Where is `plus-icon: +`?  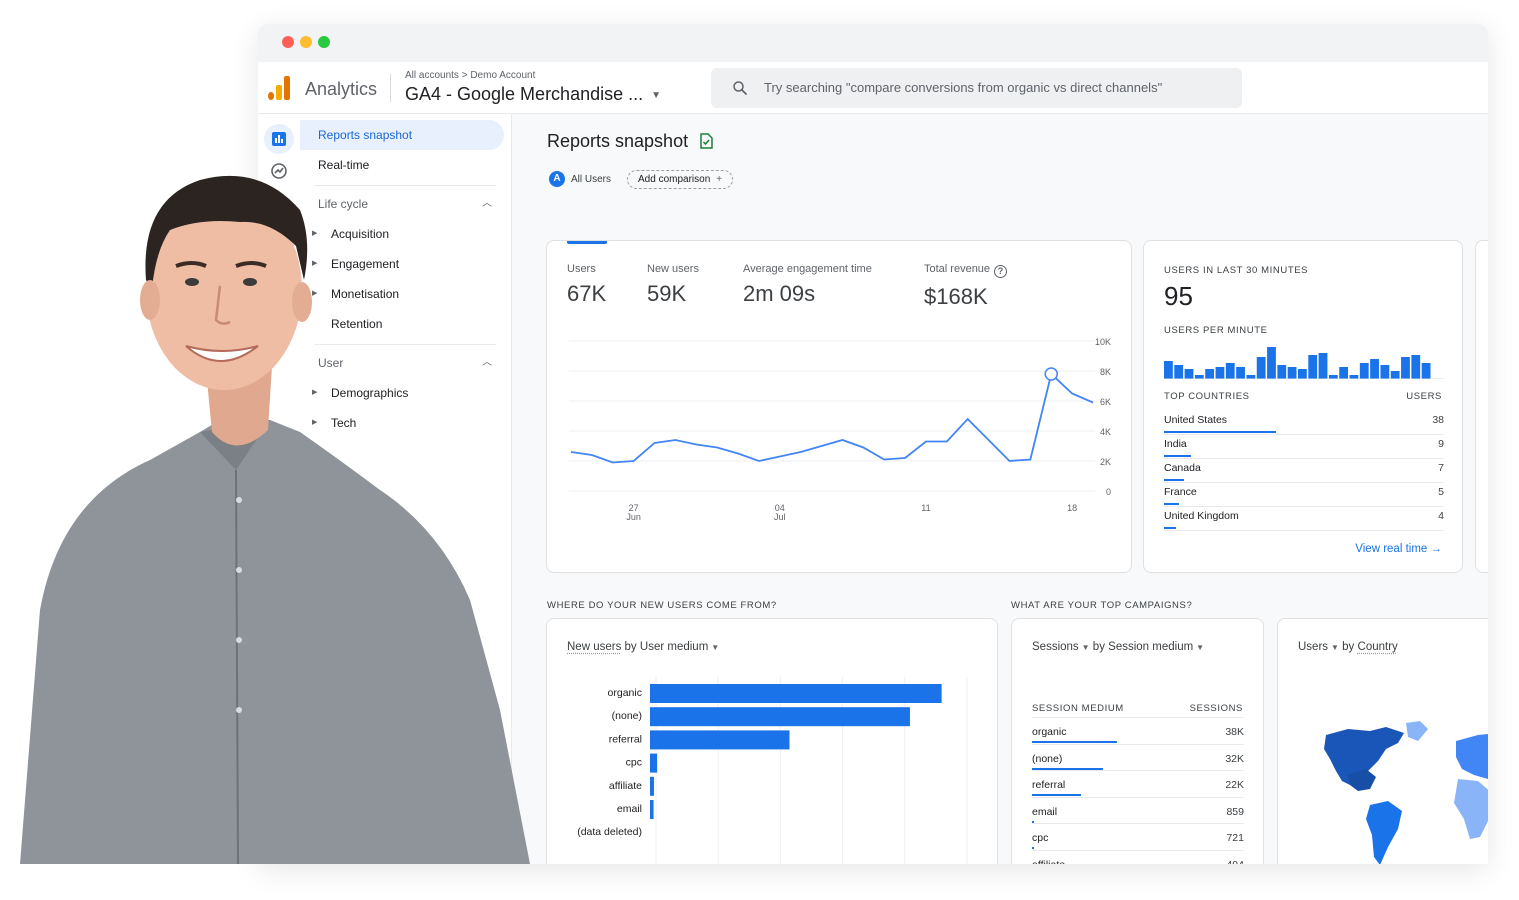
plus-icon: + is located at coordinates (719, 179).